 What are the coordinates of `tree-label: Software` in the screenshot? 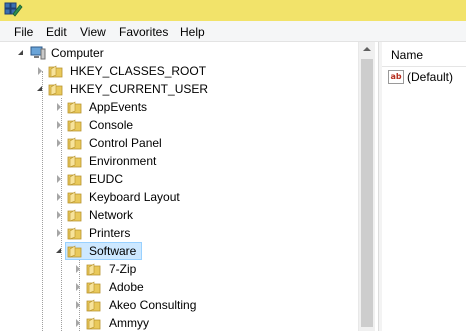 It's located at (113, 251).